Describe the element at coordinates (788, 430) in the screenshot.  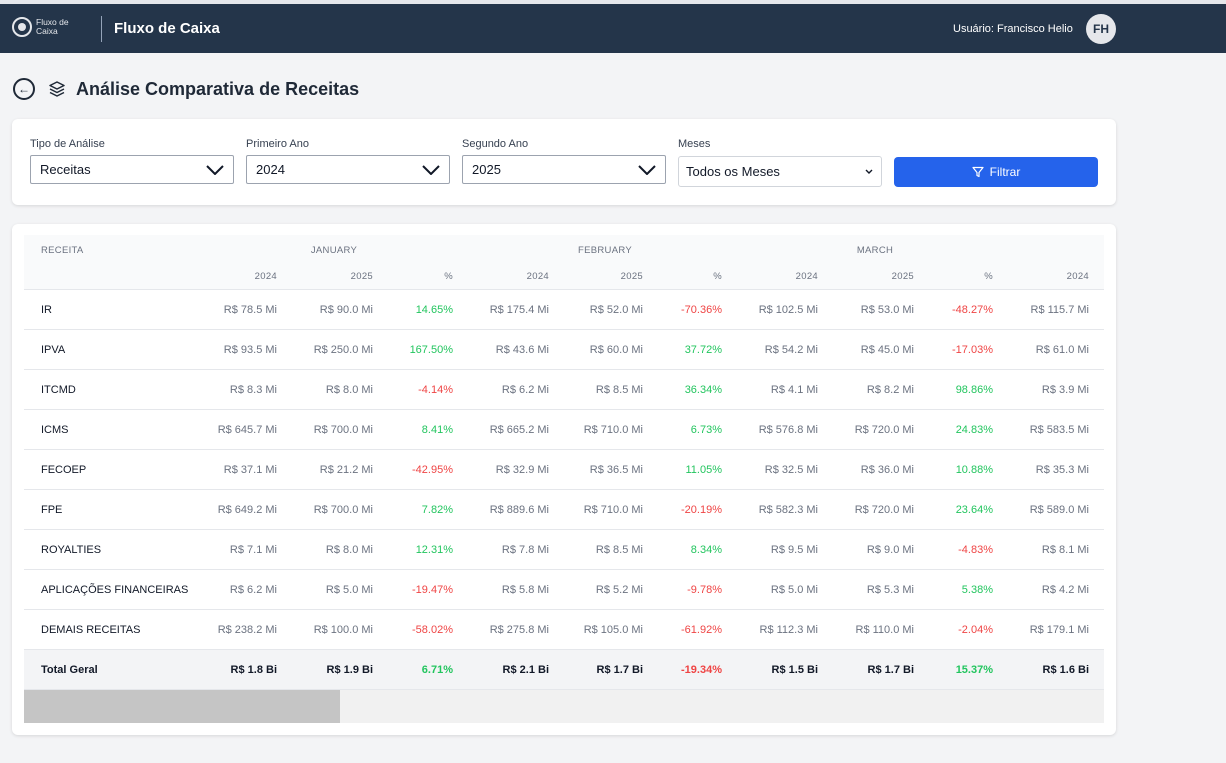
I see `value-cell: R$ 576.8 Mi` at that location.